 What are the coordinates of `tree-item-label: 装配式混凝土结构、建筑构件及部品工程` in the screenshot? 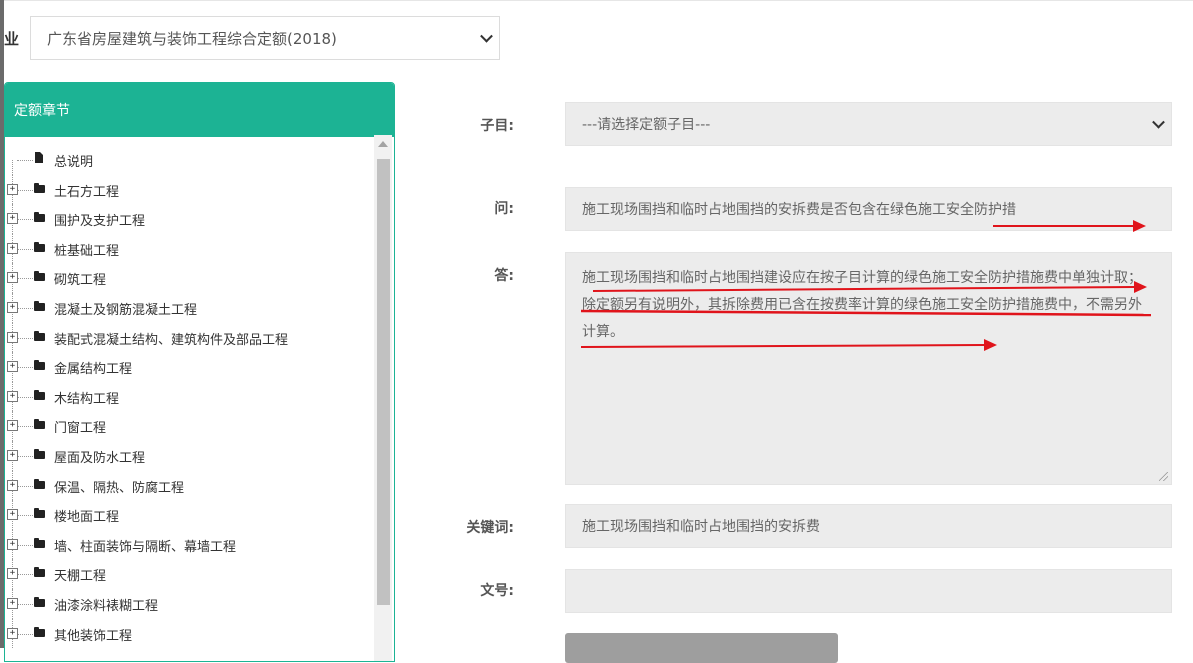 It's located at (171, 340).